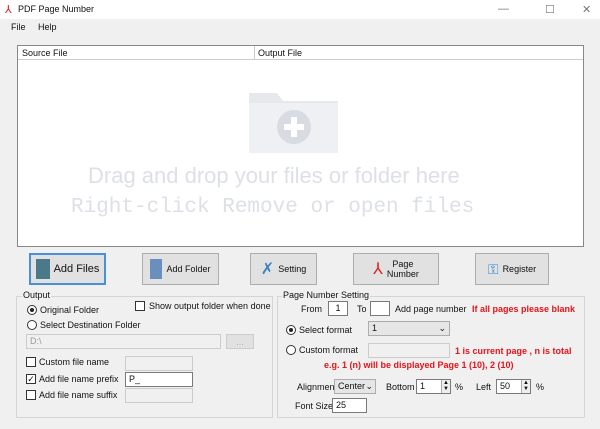  Describe the element at coordinates (402, 274) in the screenshot. I see `number-label: Number` at that location.